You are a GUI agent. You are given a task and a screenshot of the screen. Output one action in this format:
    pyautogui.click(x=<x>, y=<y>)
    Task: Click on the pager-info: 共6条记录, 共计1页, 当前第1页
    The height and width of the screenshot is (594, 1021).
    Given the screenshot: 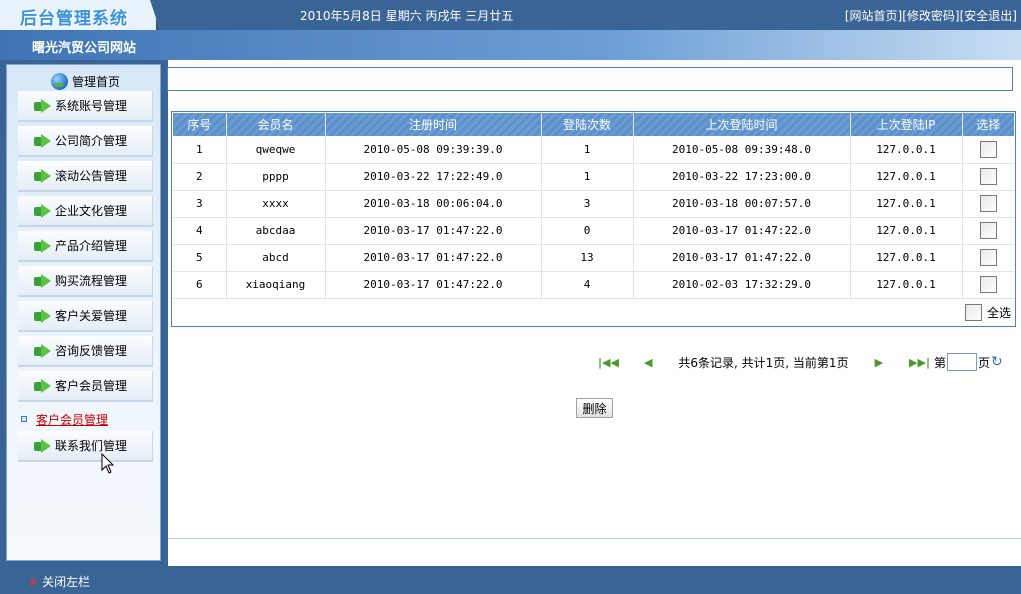 What is the action you would take?
    pyautogui.click(x=763, y=362)
    